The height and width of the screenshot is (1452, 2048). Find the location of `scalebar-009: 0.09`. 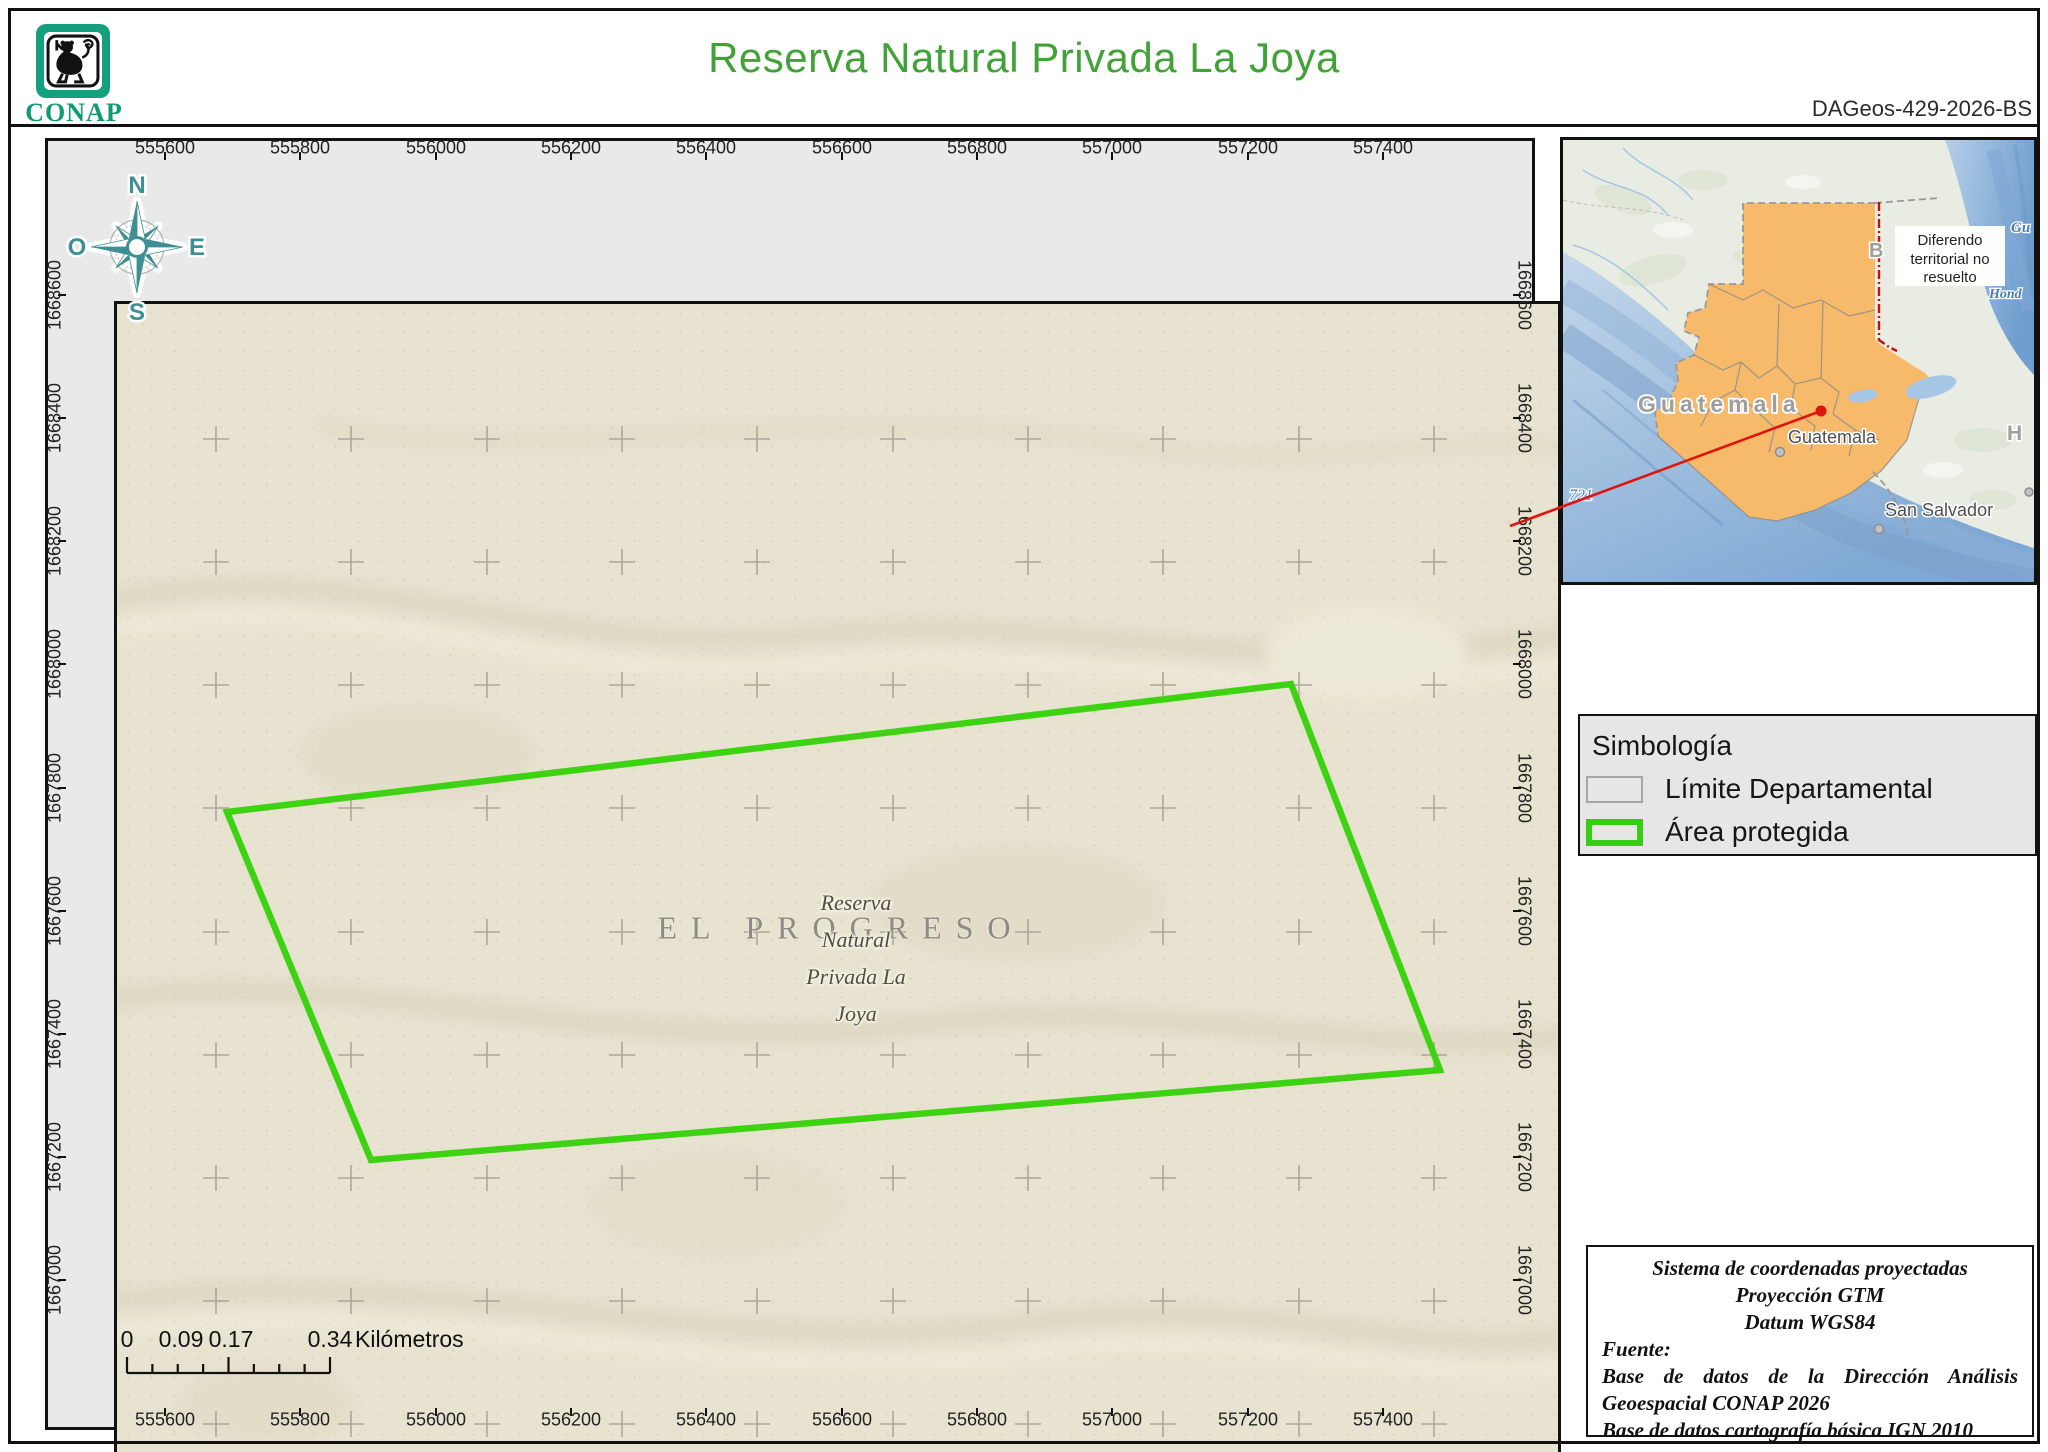

scalebar-009: 0.09 is located at coordinates (181, 1339).